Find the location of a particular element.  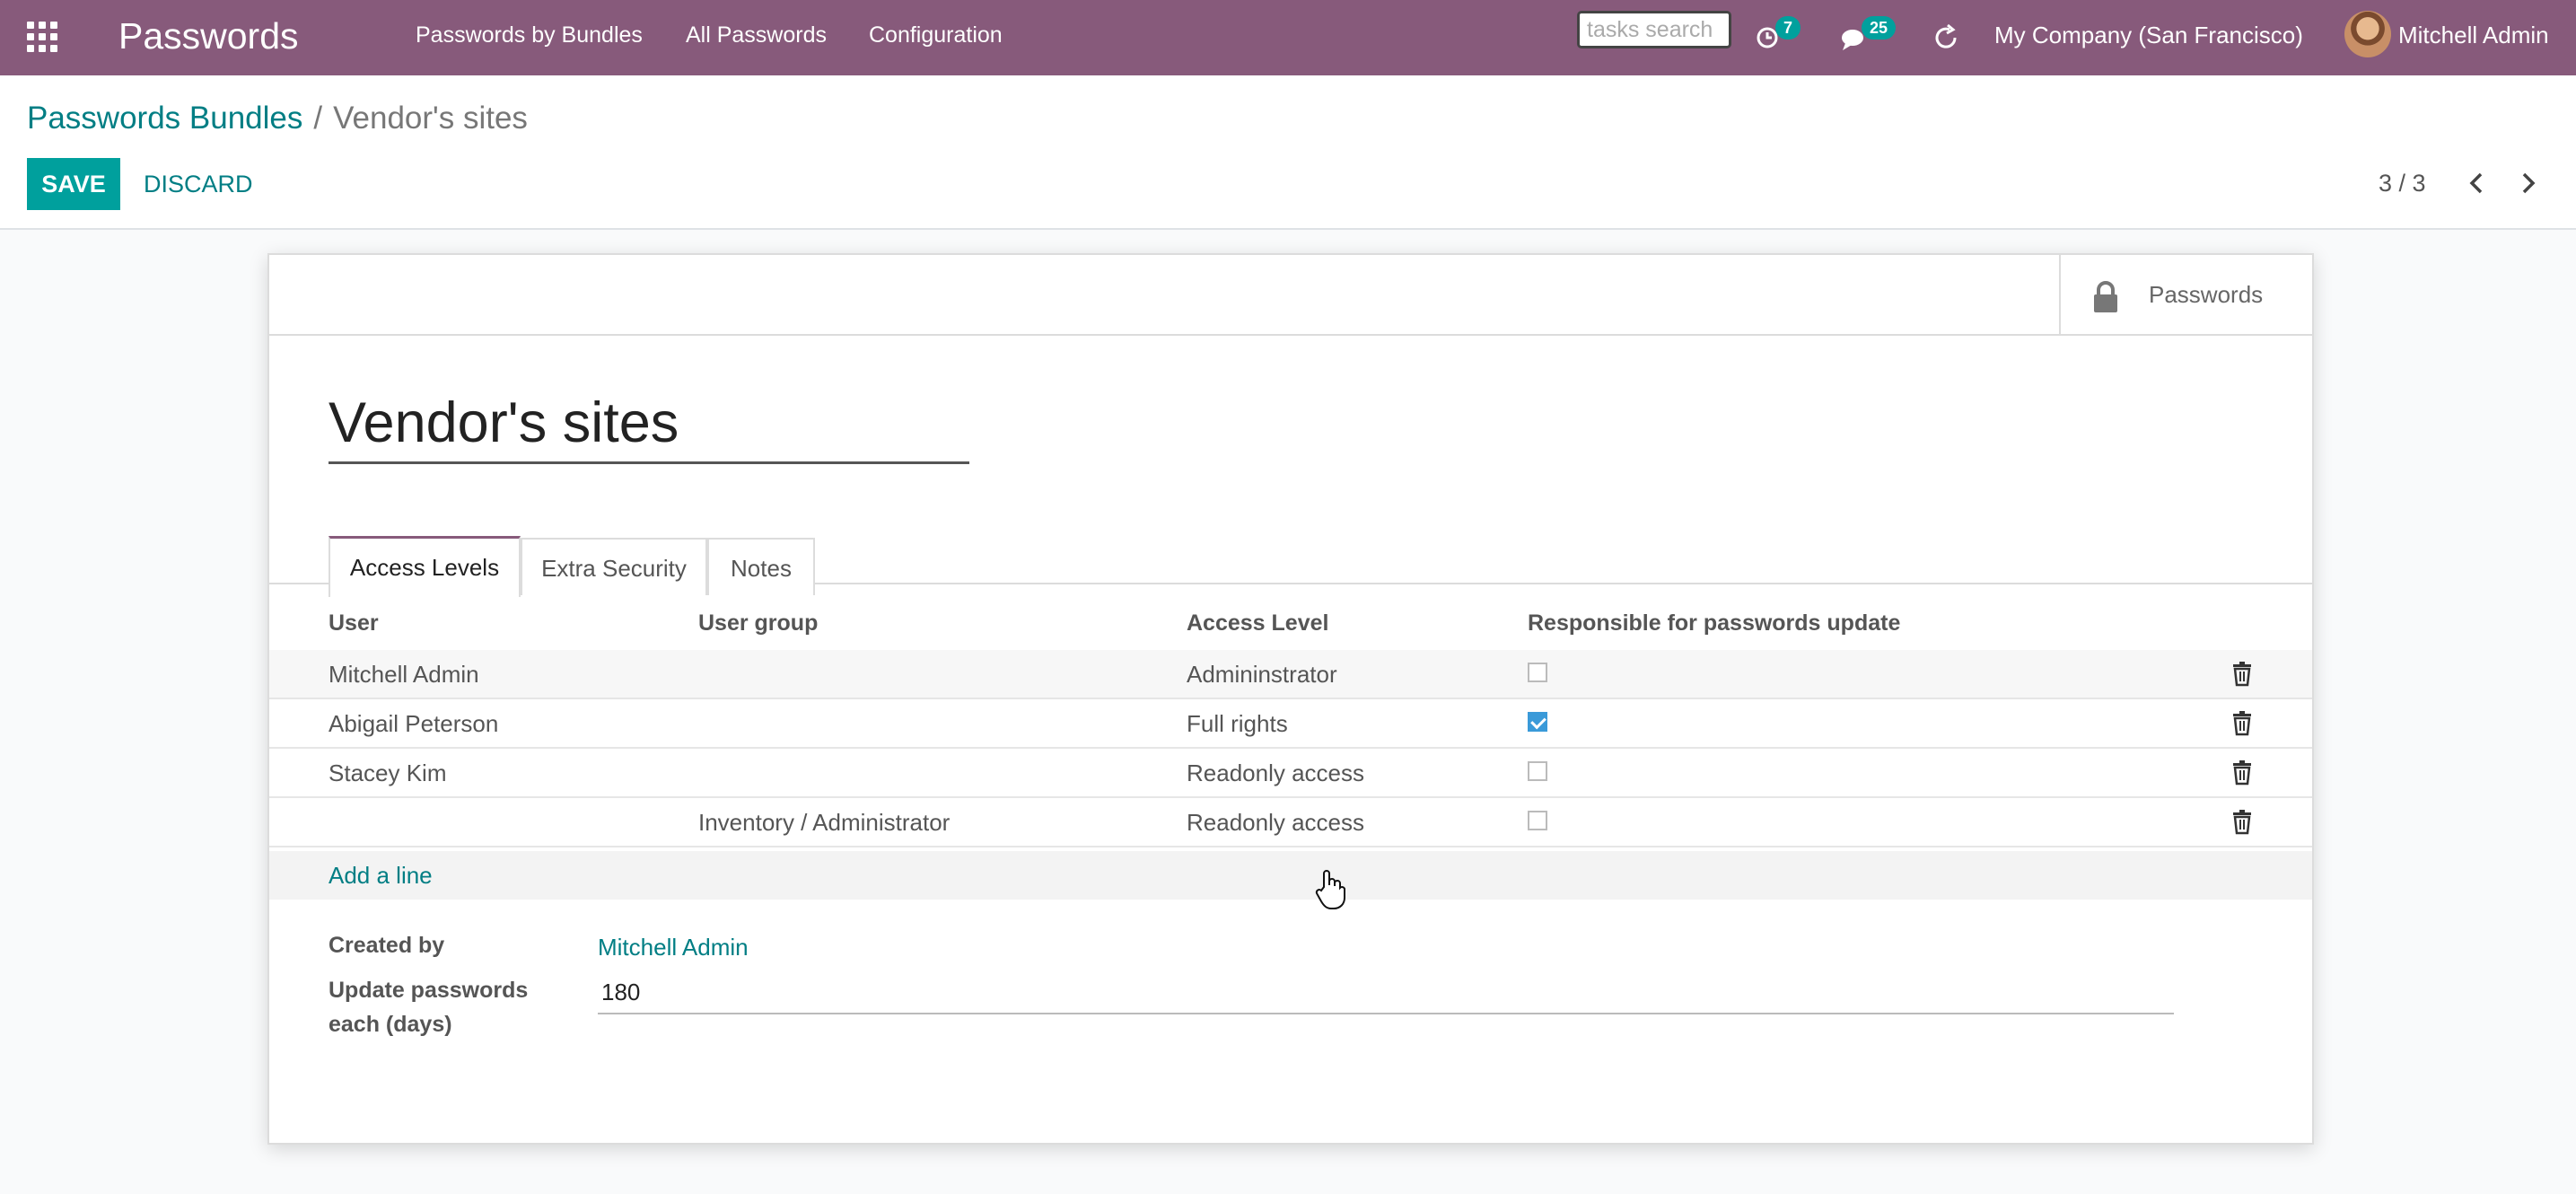

column-header-responsible: Responsible for passwords update is located at coordinates (1714, 623).